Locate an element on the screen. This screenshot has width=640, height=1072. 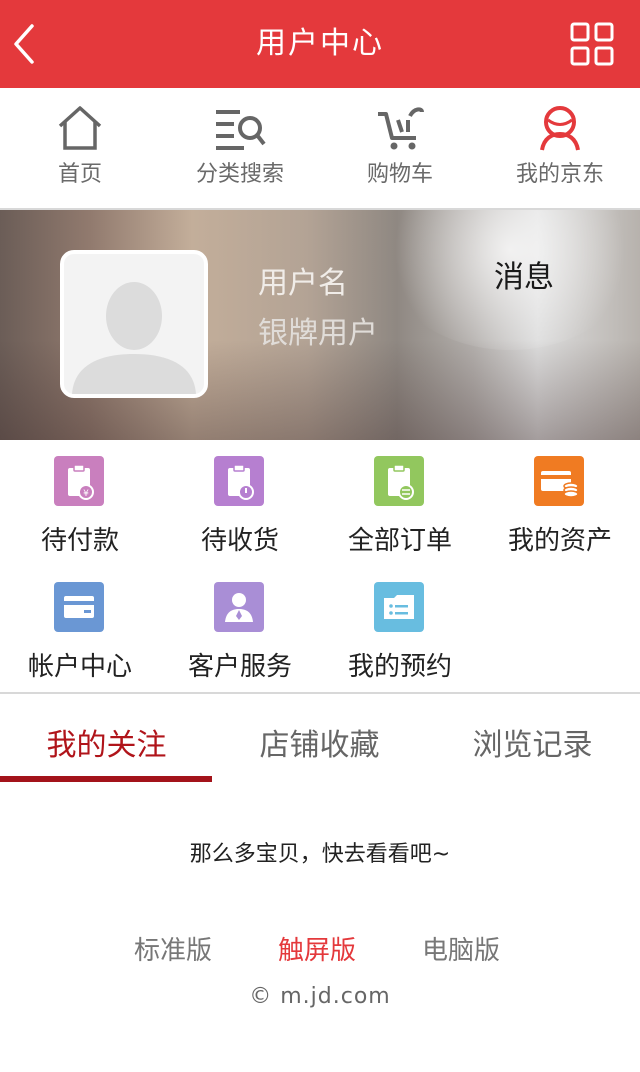
nav-item-my-jd: 我的京东 is located at coordinates (560, 148).